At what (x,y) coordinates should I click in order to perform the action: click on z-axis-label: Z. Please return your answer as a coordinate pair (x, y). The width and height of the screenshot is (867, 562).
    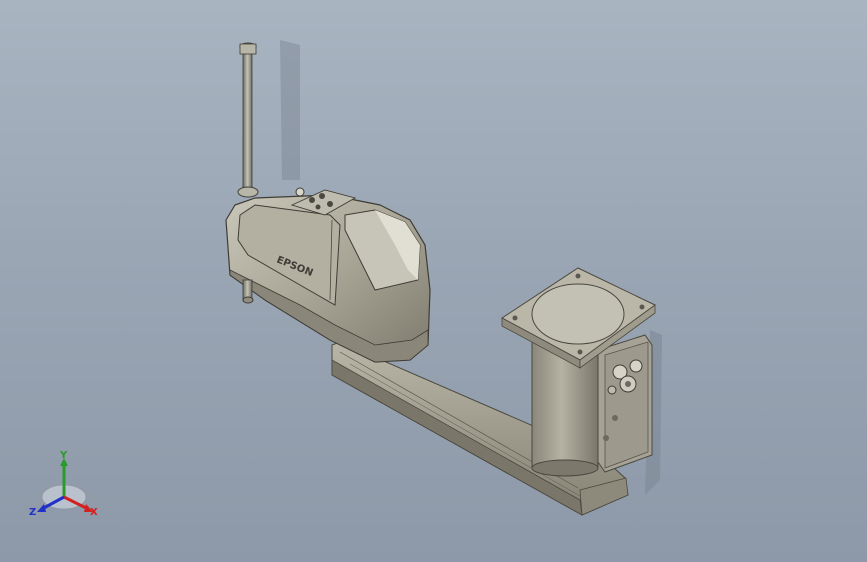
    Looking at the image, I should click on (32, 512).